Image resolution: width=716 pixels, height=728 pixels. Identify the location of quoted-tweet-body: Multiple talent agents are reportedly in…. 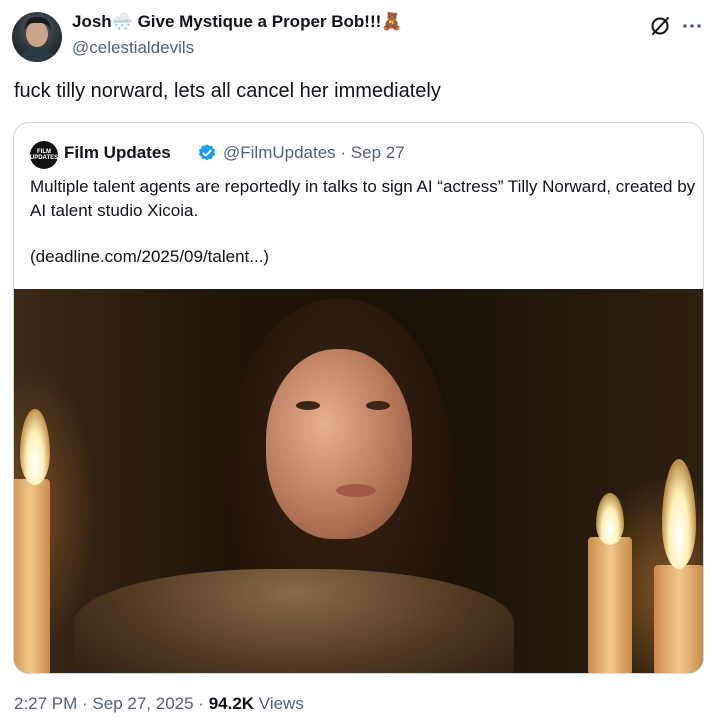
(363, 198).